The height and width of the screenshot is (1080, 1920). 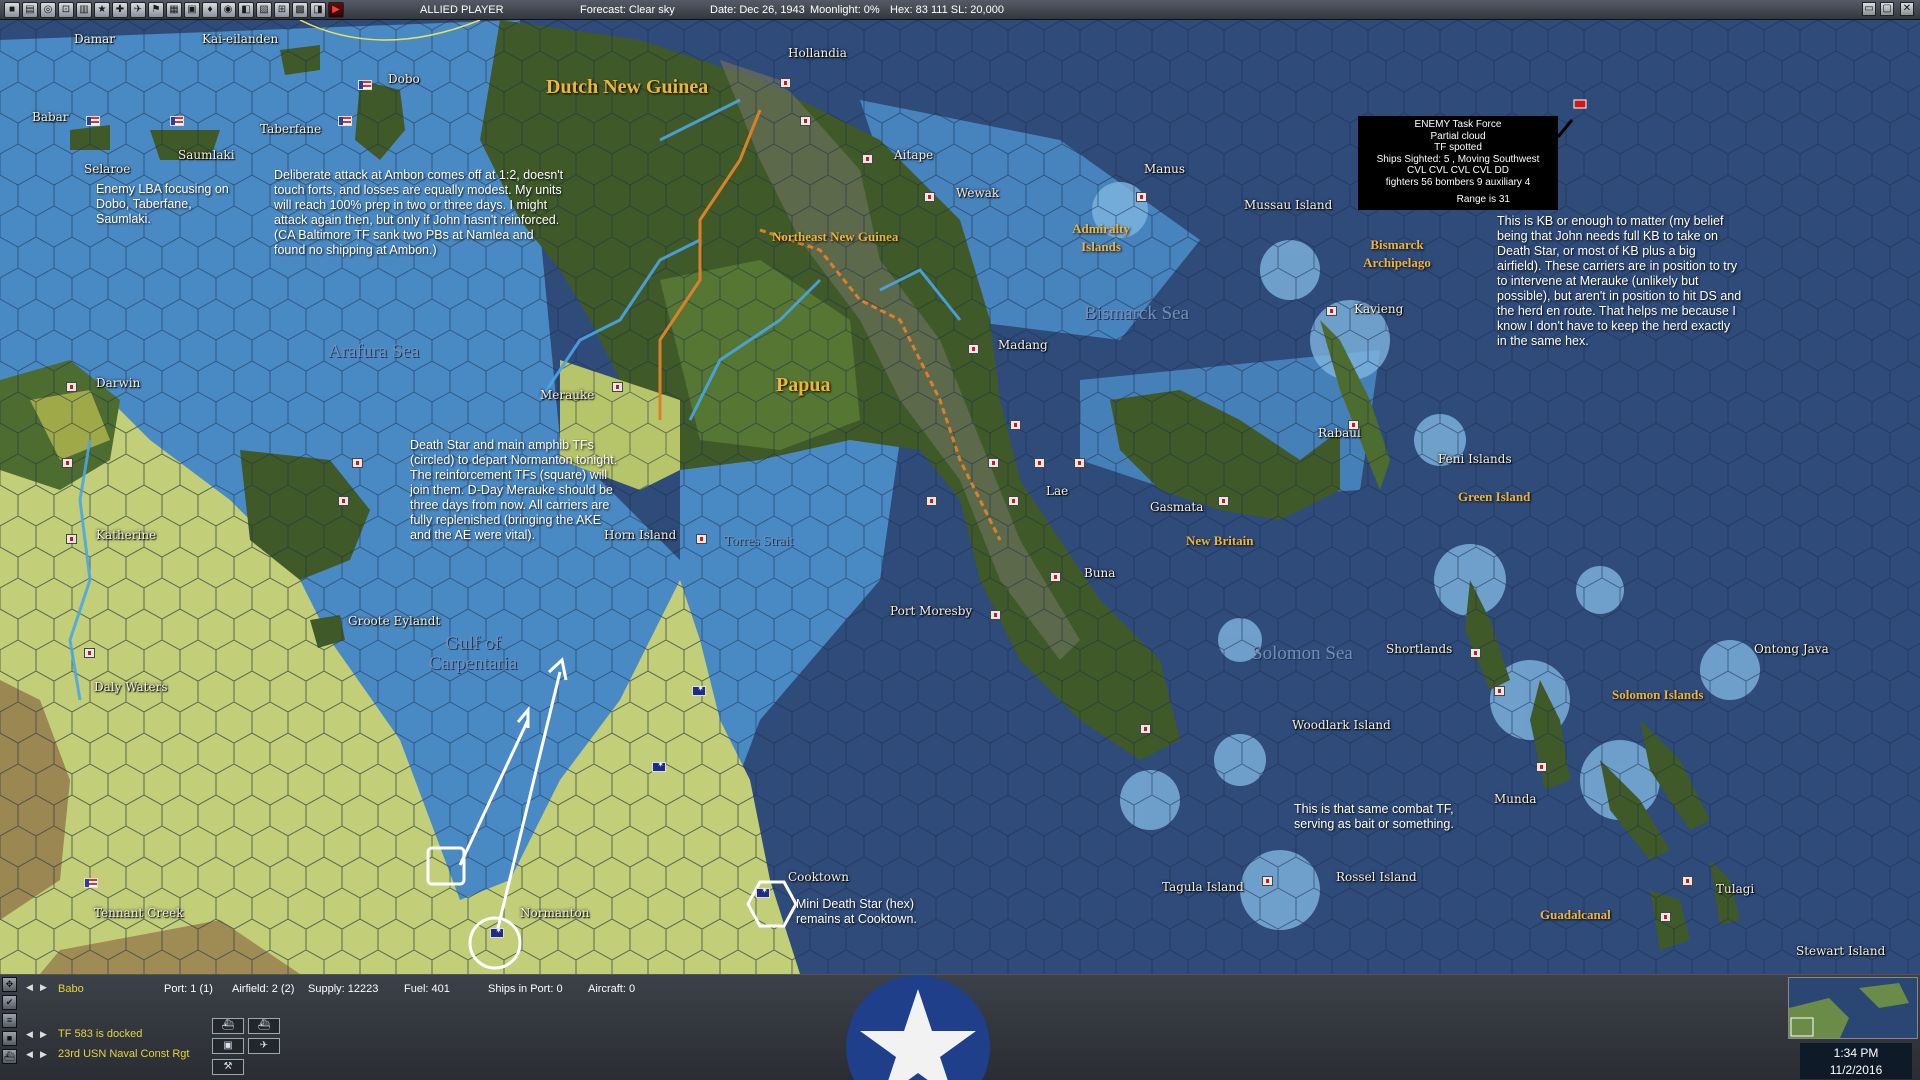 What do you see at coordinates (48, 10) in the screenshot?
I see `toolbar-button-icon: ◎` at bounding box center [48, 10].